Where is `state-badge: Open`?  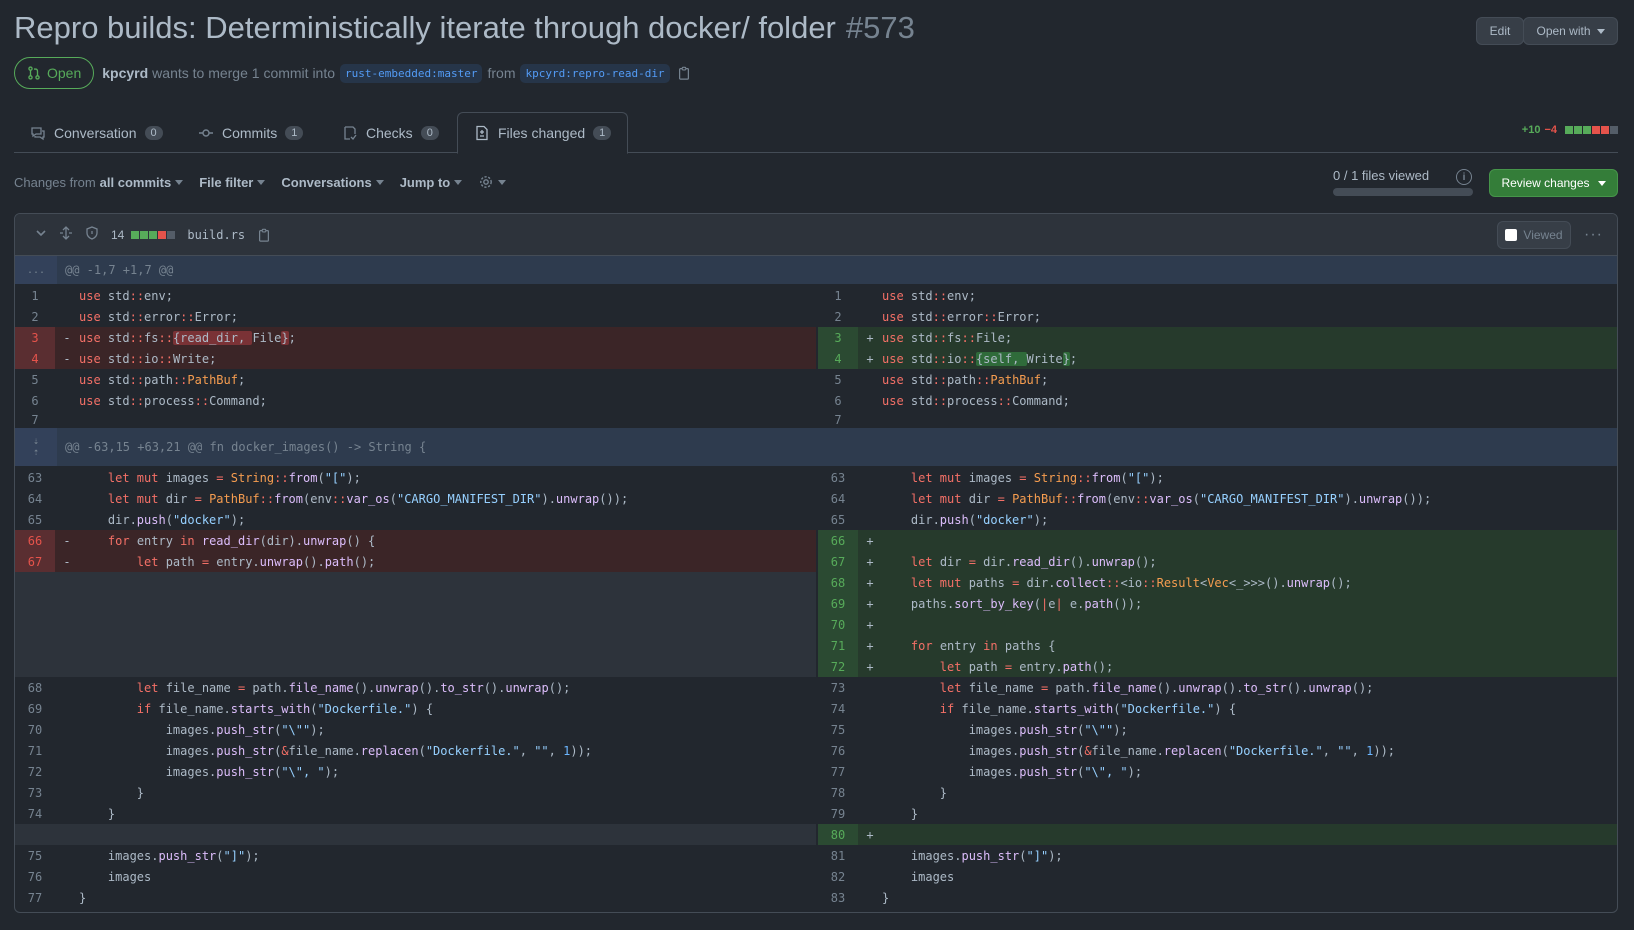
state-badge: Open is located at coordinates (54, 73).